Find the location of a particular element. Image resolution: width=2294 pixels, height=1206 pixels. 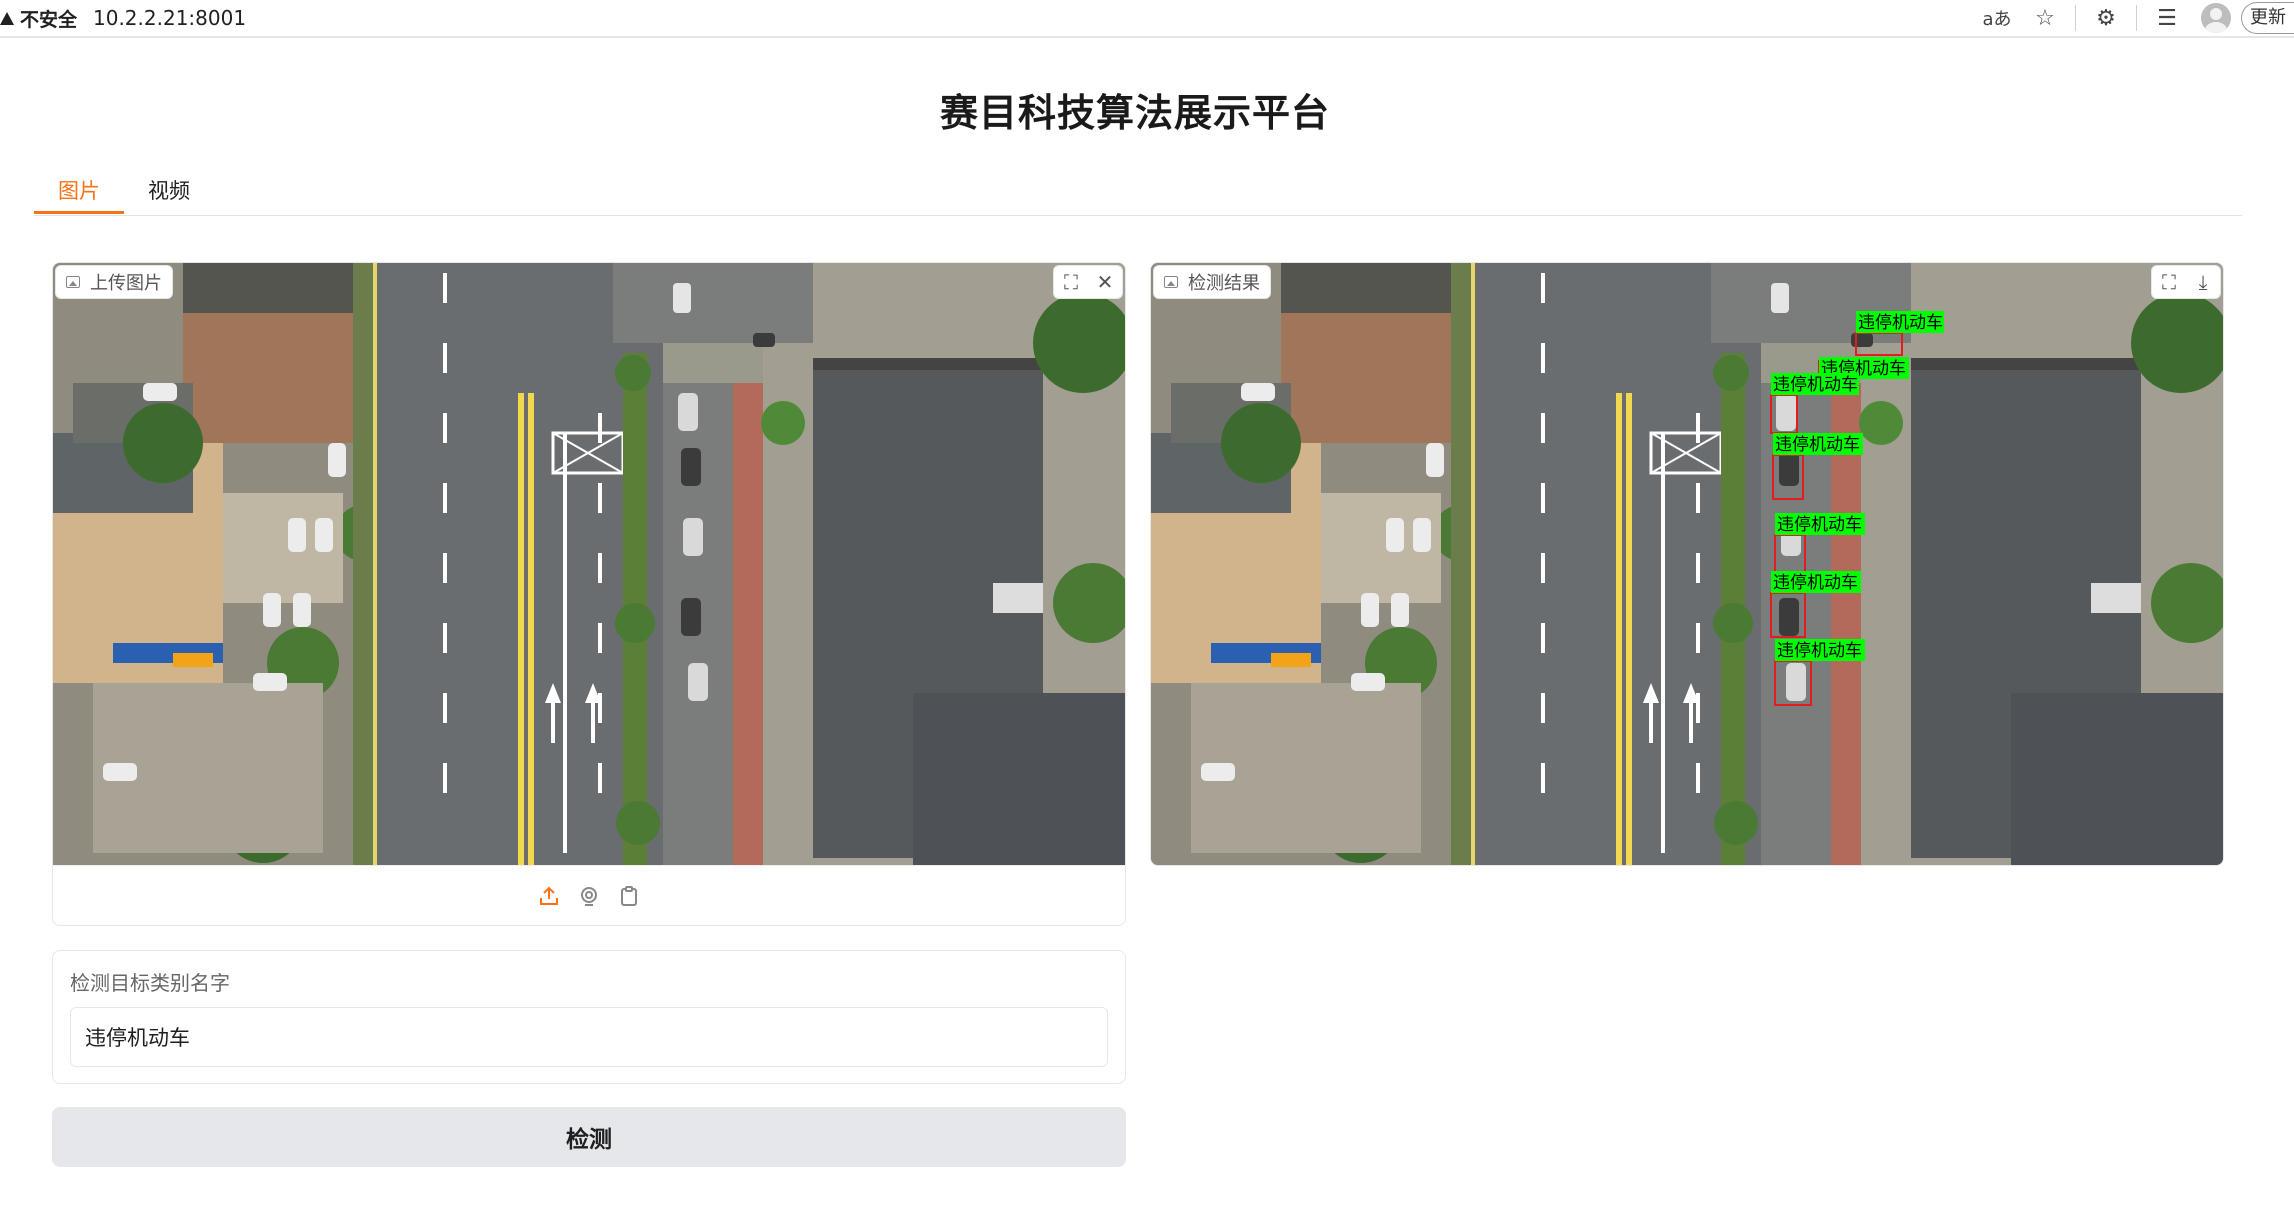

upload-icon is located at coordinates (549, 896).